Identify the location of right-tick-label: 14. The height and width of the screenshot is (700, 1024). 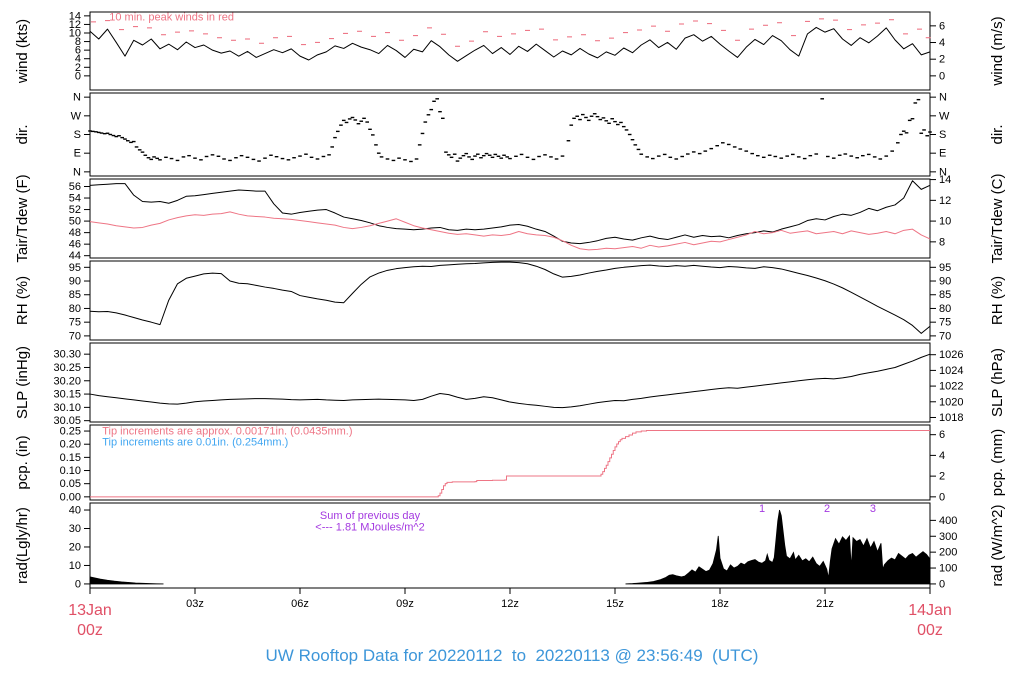
(945, 180).